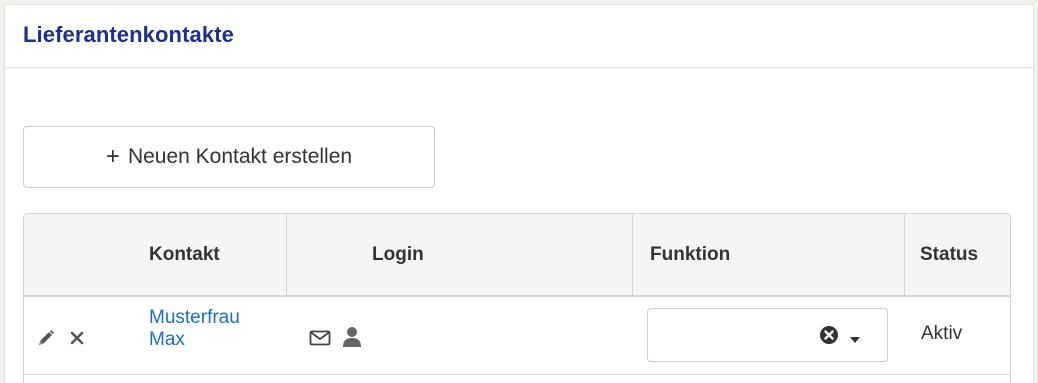 The height and width of the screenshot is (383, 1038). Describe the element at coordinates (767, 335) in the screenshot. I see `function-select` at that location.